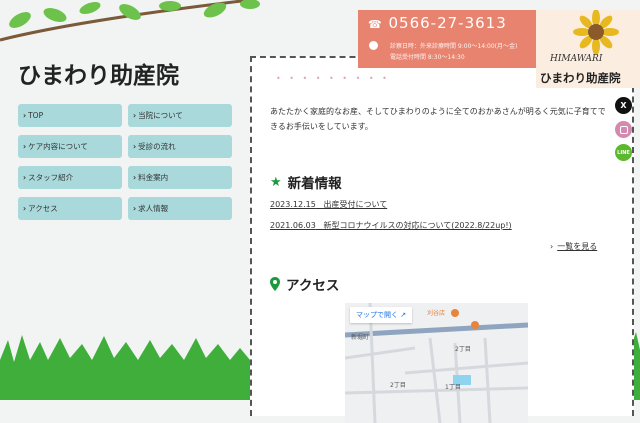  Describe the element at coordinates (180, 208) in the screenshot. I see `nav-recruit: › 求人情報` at that location.